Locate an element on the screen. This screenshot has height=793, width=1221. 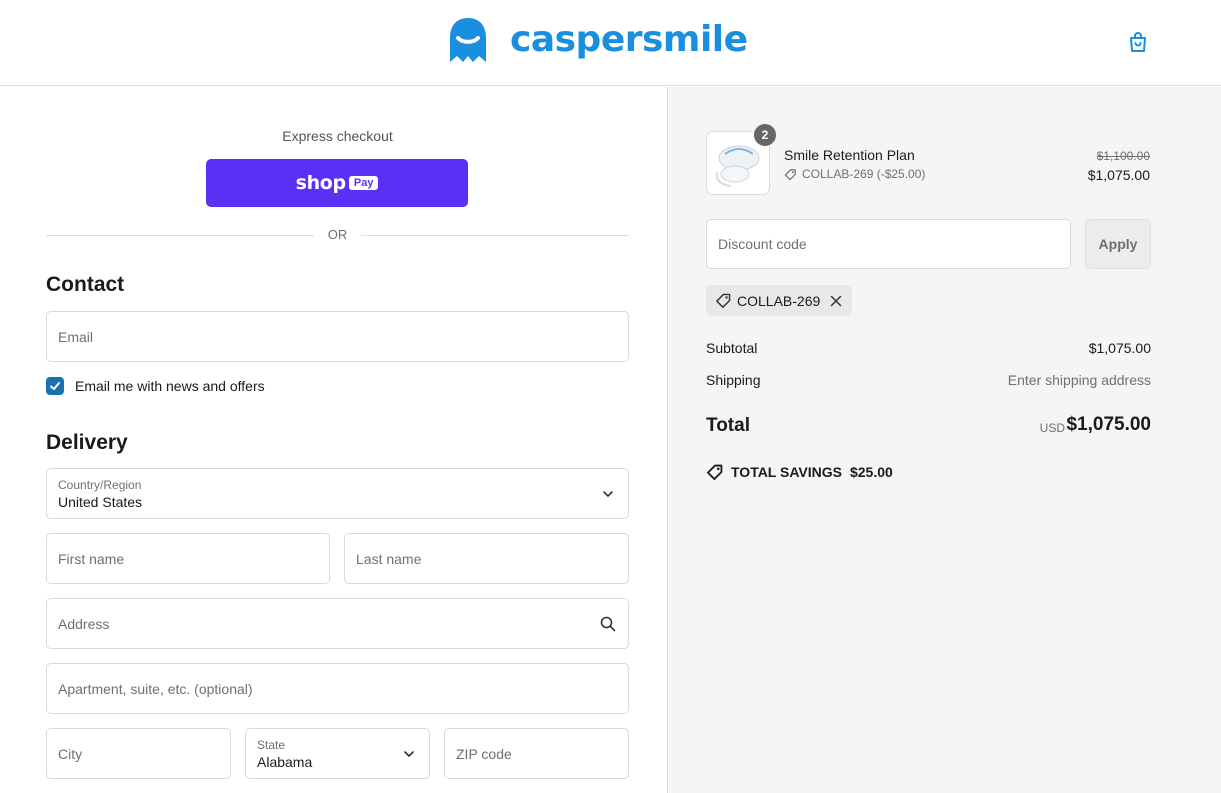
state-value: Alabama is located at coordinates (285, 762).